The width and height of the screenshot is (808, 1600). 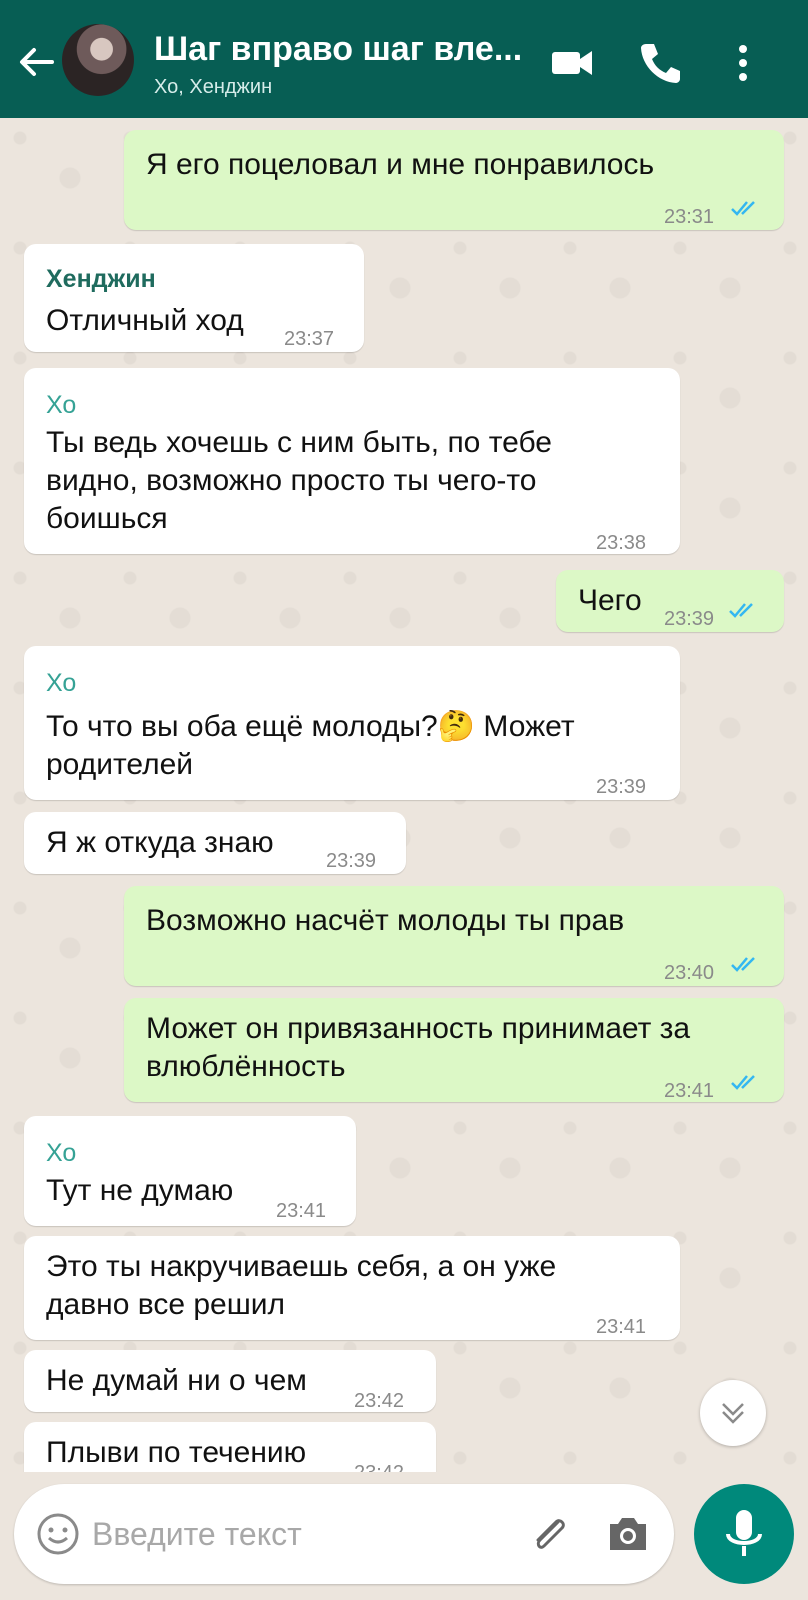 I want to click on more-vert-icon, so click(x=743, y=63).